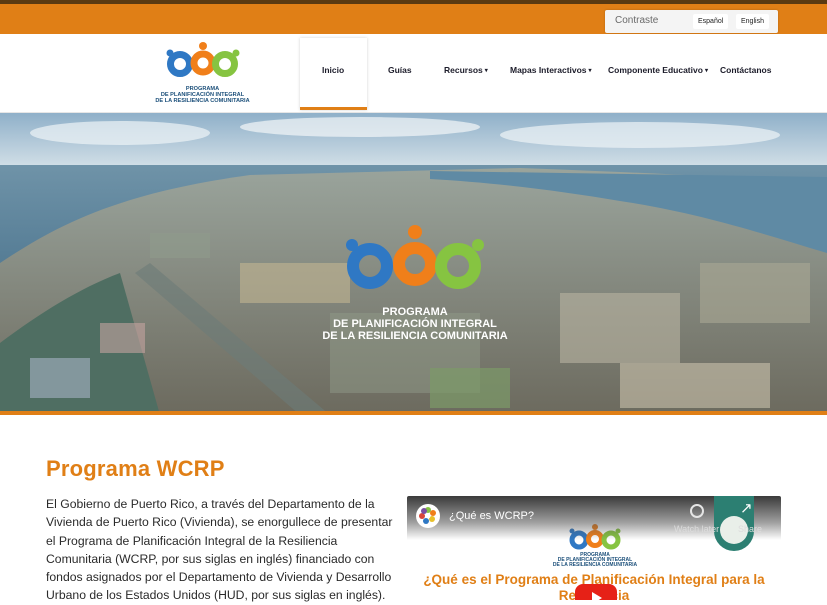 The image size is (827, 605). Describe the element at coordinates (203, 59) in the screenshot. I see `logo-mark` at that location.